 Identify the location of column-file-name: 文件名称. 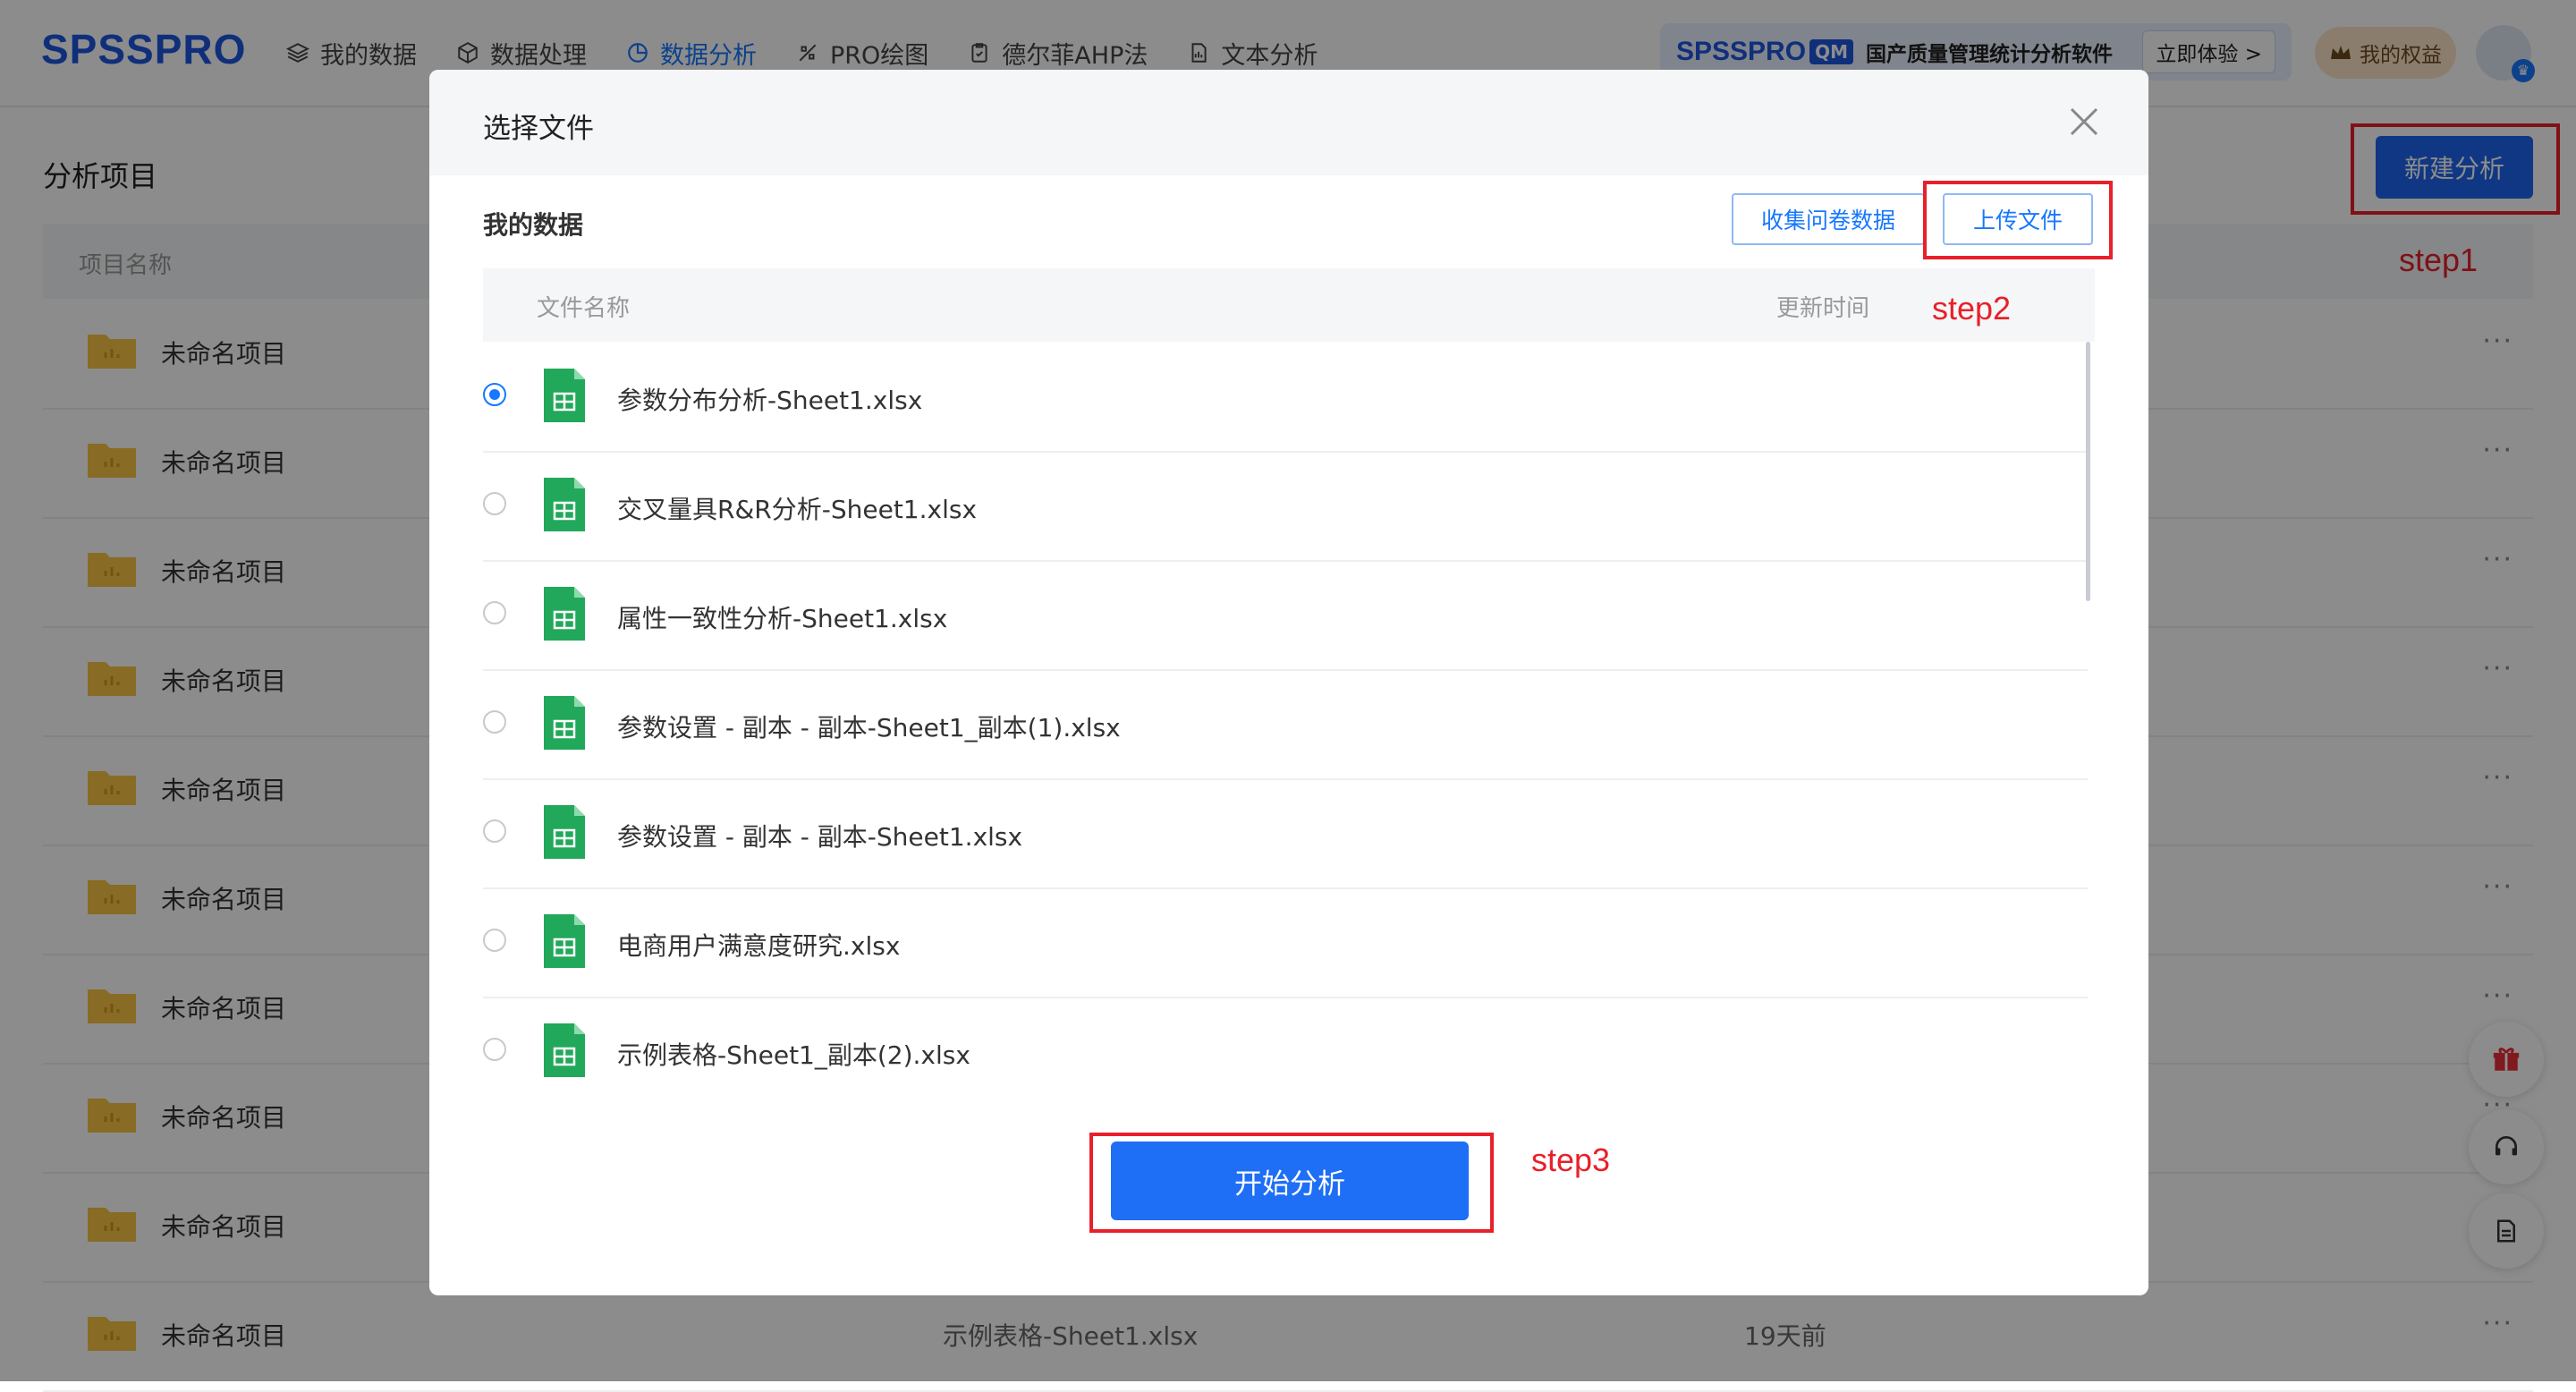
(584, 308).